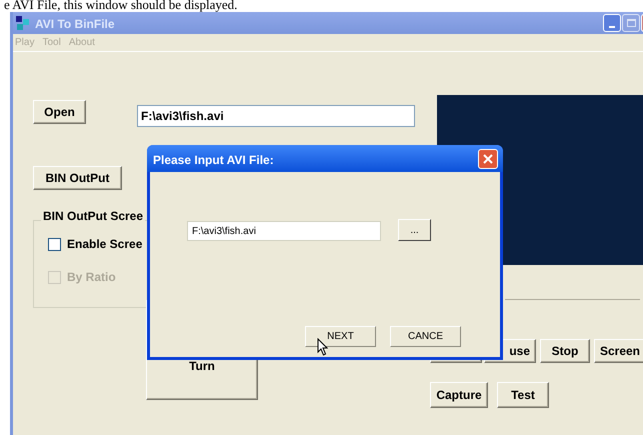 This screenshot has height=435, width=643. Describe the element at coordinates (59, 112) in the screenshot. I see `open-button: Open` at that location.